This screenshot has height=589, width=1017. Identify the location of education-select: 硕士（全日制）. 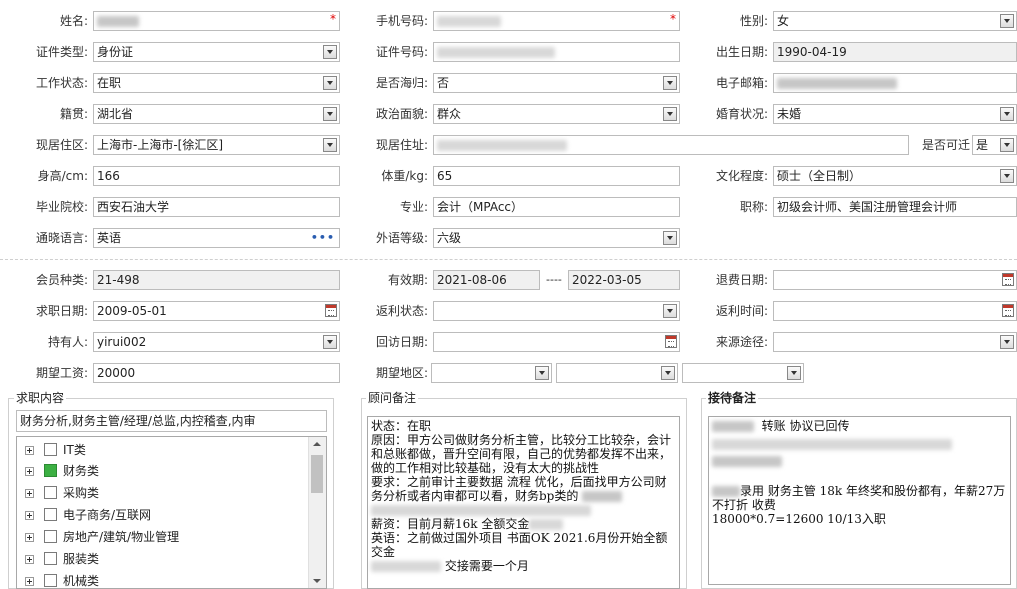
(895, 176).